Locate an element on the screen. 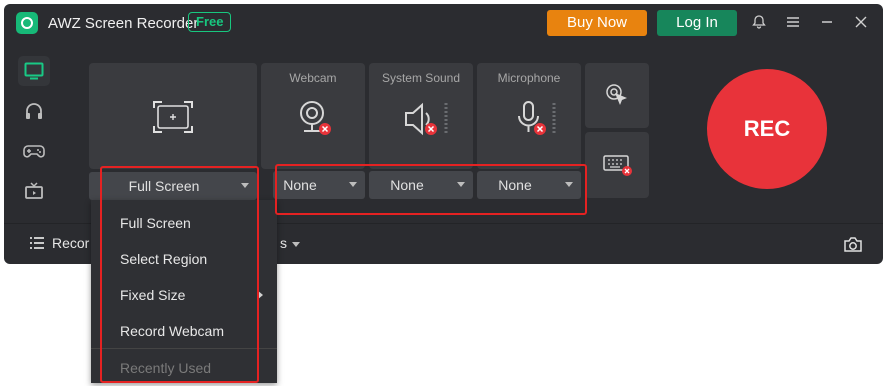  title-bar: AWZ Screen Recorder Free Buy Now Log In is located at coordinates (443, 24).